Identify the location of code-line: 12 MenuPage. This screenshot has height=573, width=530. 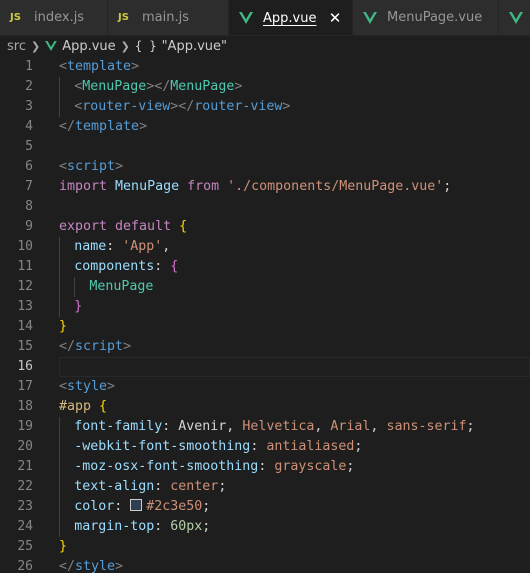
(265, 287).